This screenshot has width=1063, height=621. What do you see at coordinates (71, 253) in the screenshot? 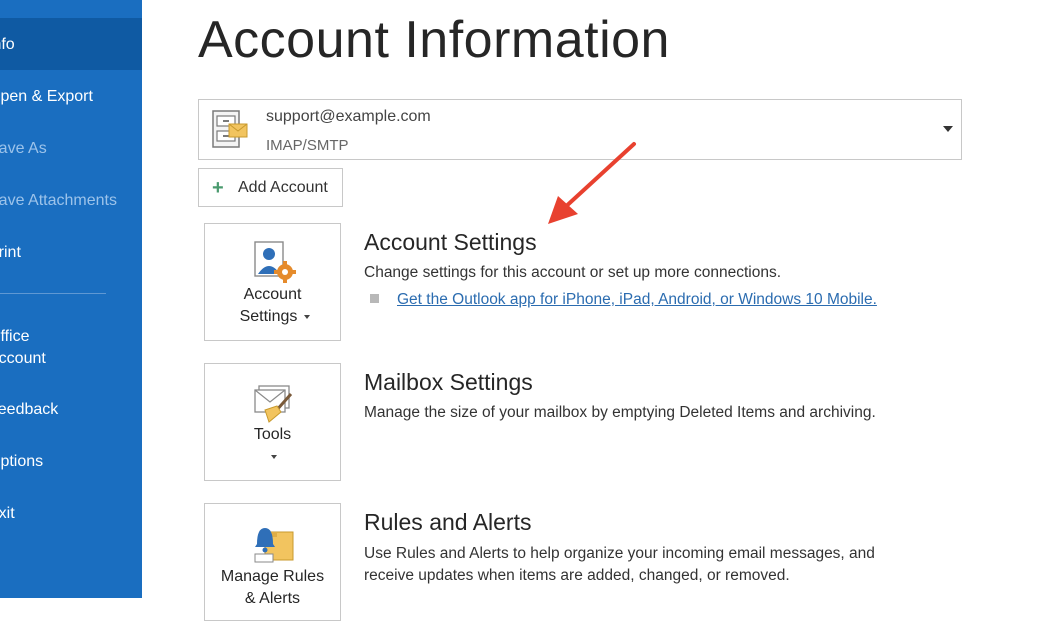
I see `nav-print: Print` at bounding box center [71, 253].